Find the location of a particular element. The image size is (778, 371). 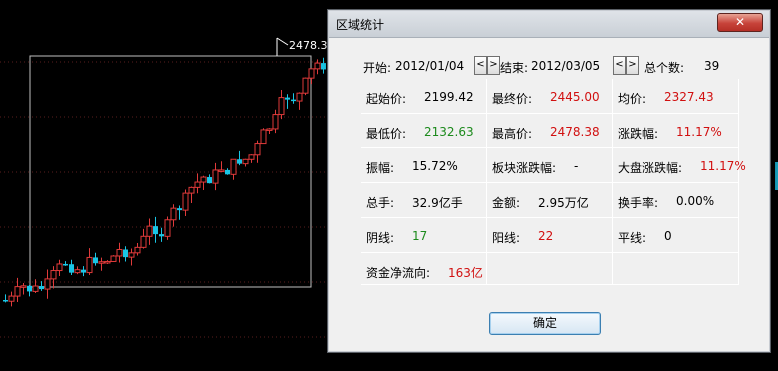

stat-label: 平线: is located at coordinates (632, 238).